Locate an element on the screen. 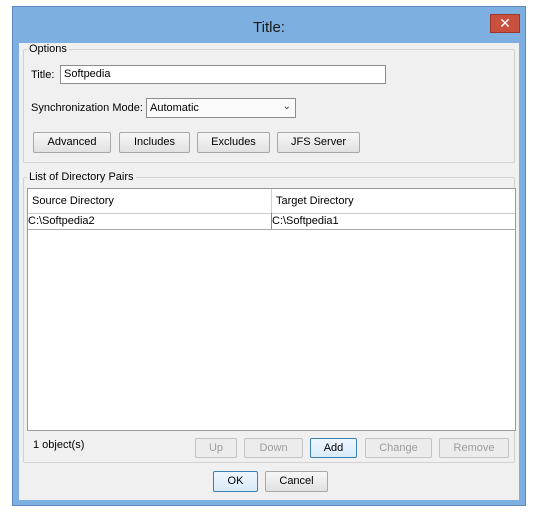 The image size is (548, 526). column-header-target: Target Directory is located at coordinates (393, 201).